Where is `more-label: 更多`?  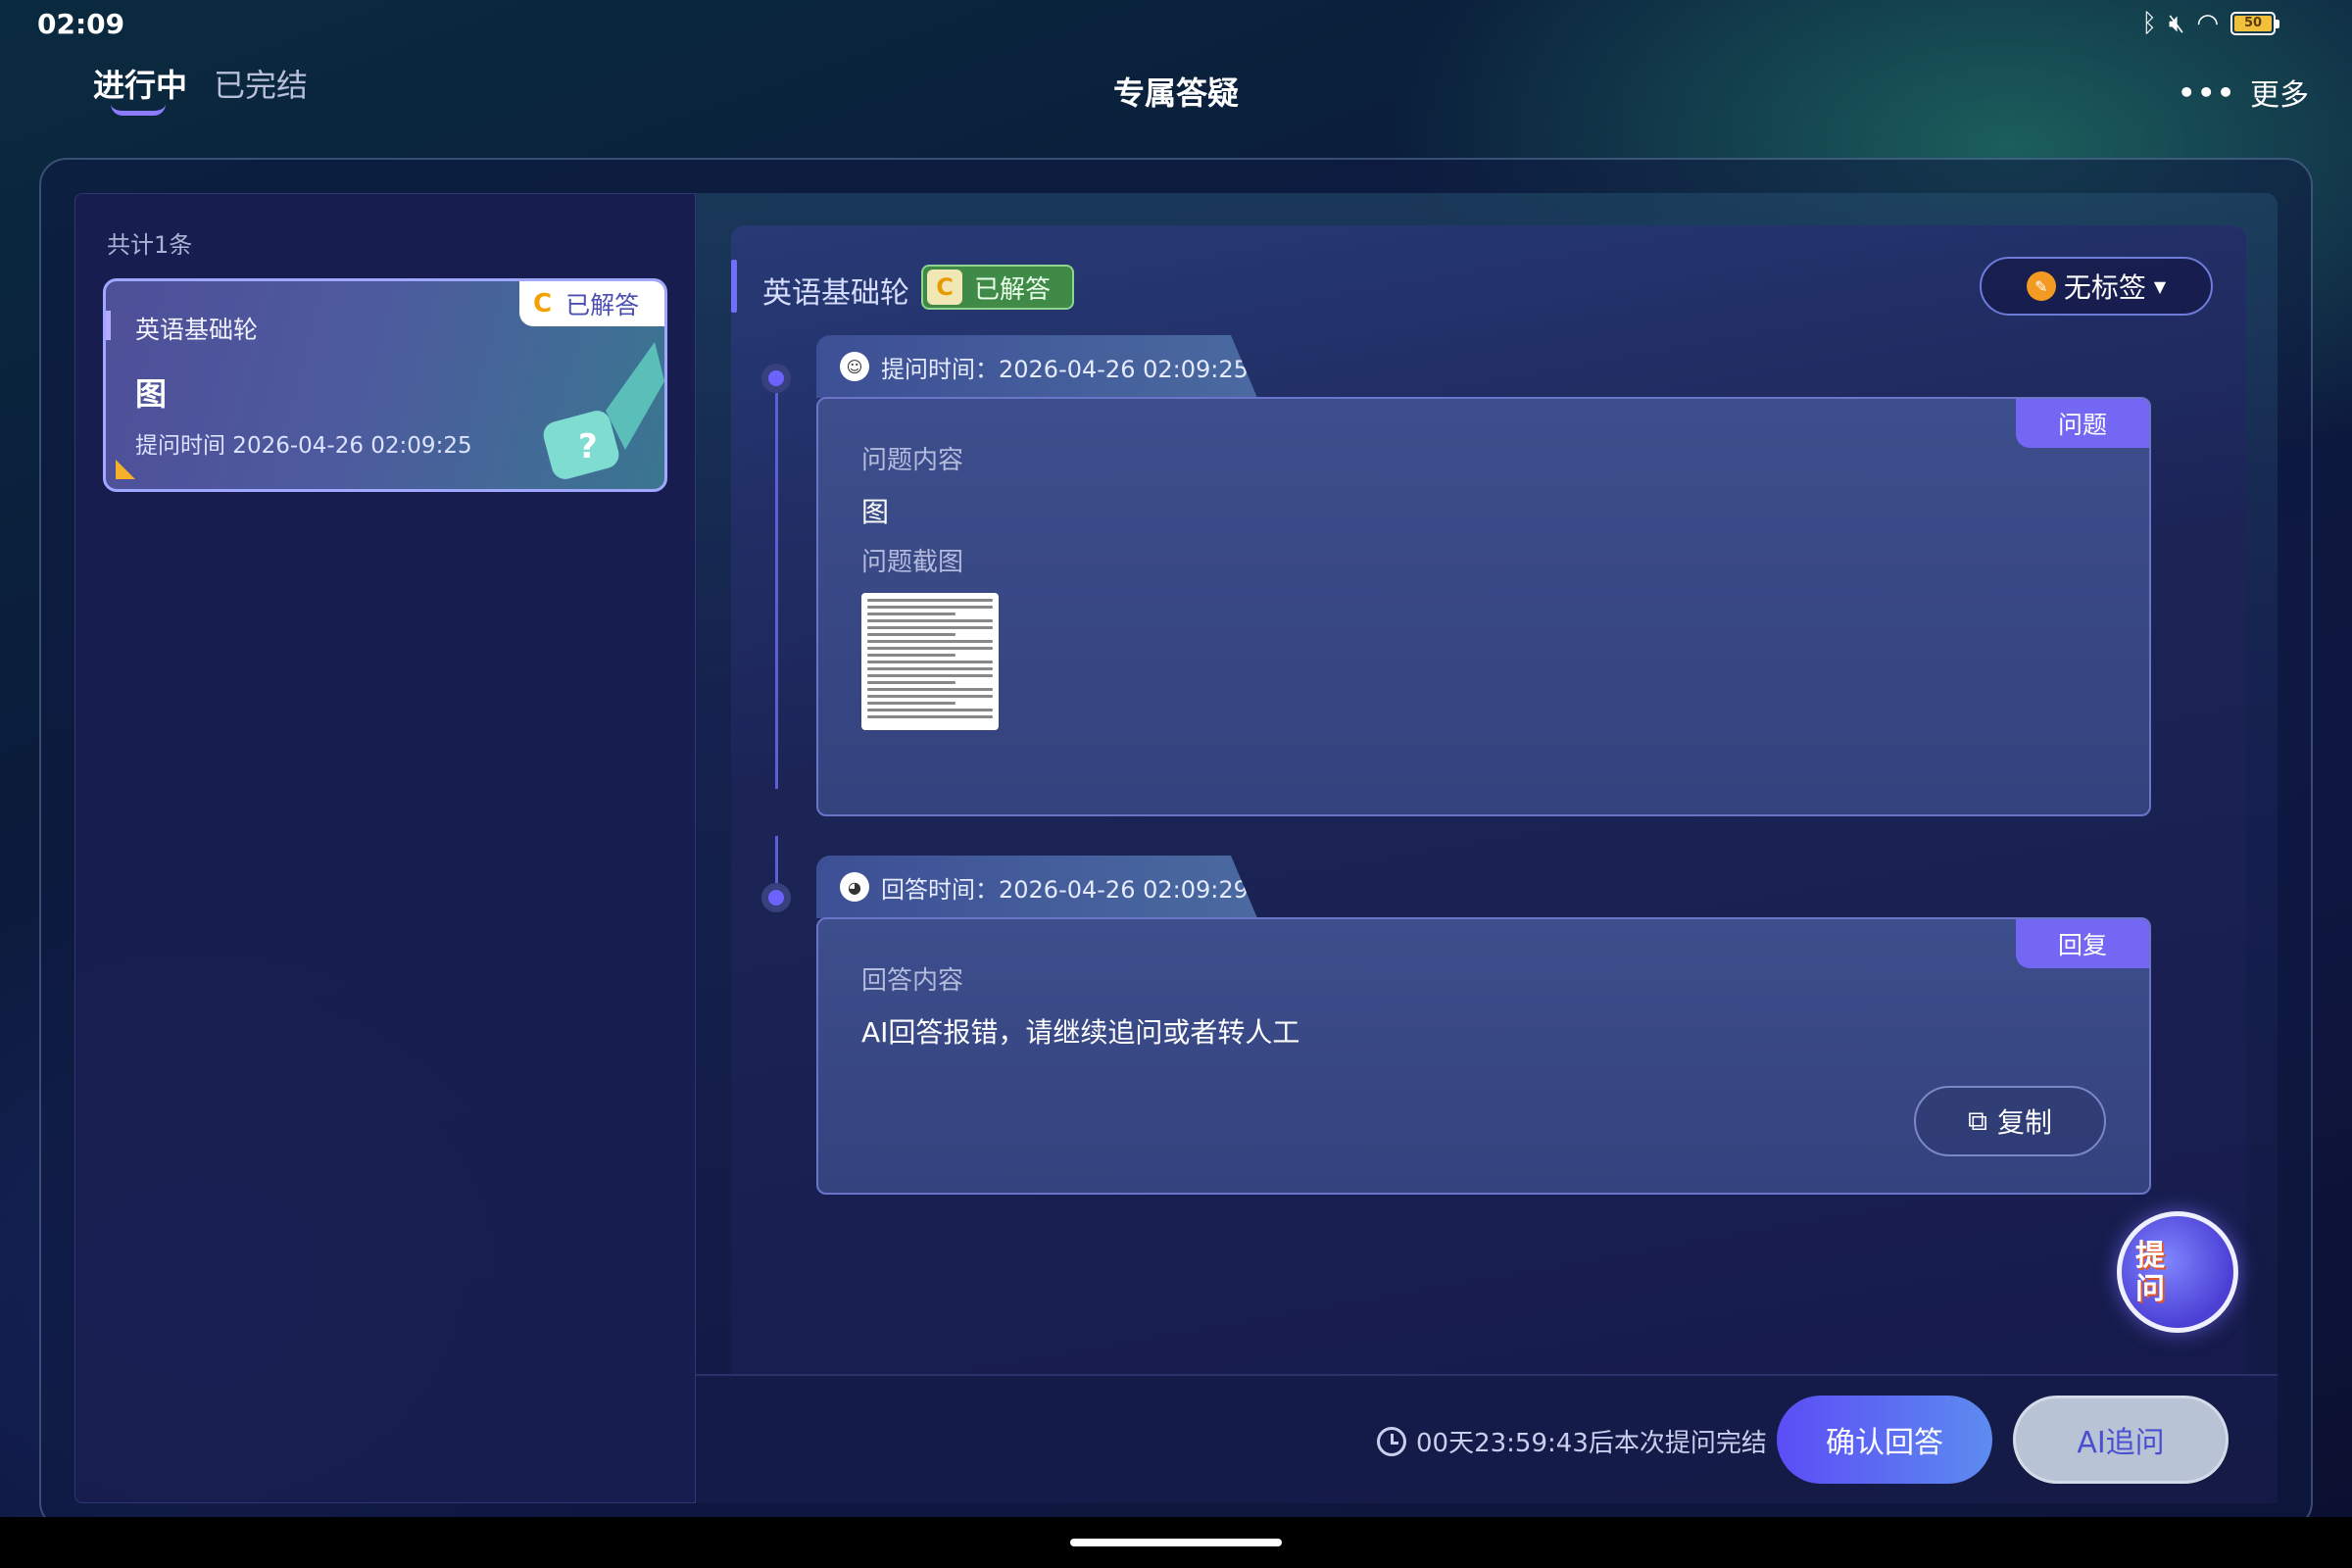 more-label: 更多 is located at coordinates (2279, 95).